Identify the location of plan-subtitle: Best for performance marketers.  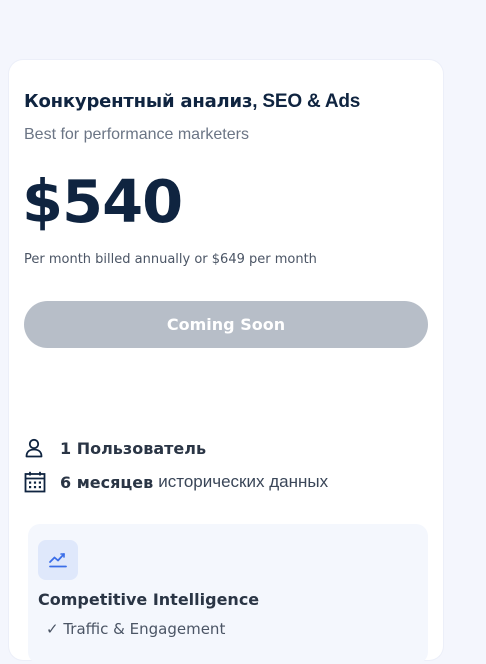
(136, 134).